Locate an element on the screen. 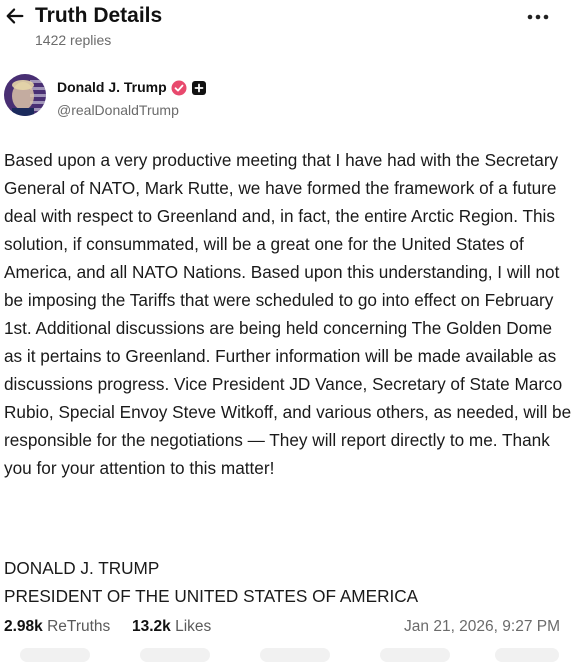  header: Truth Details 1422 replies is located at coordinates (289, 30).